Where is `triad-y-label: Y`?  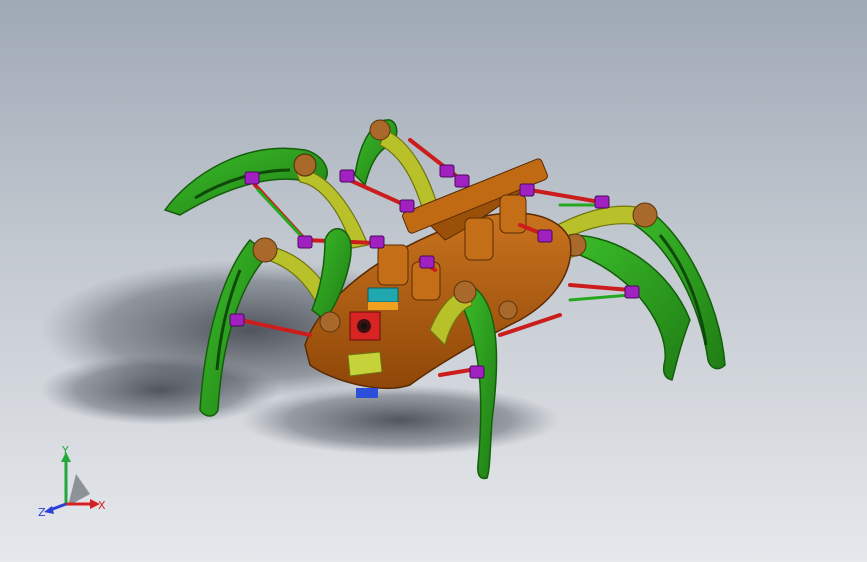
triad-y-label: Y is located at coordinates (65, 451).